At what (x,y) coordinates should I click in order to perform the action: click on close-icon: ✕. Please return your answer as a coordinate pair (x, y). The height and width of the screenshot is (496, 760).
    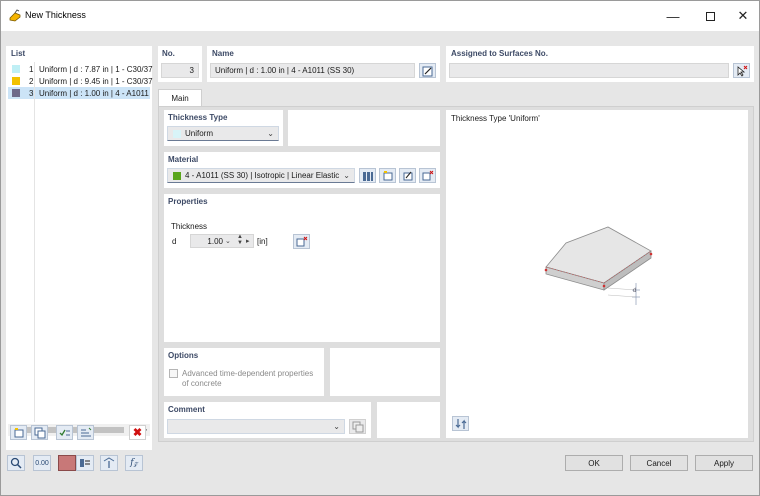
    Looking at the image, I should click on (743, 15).